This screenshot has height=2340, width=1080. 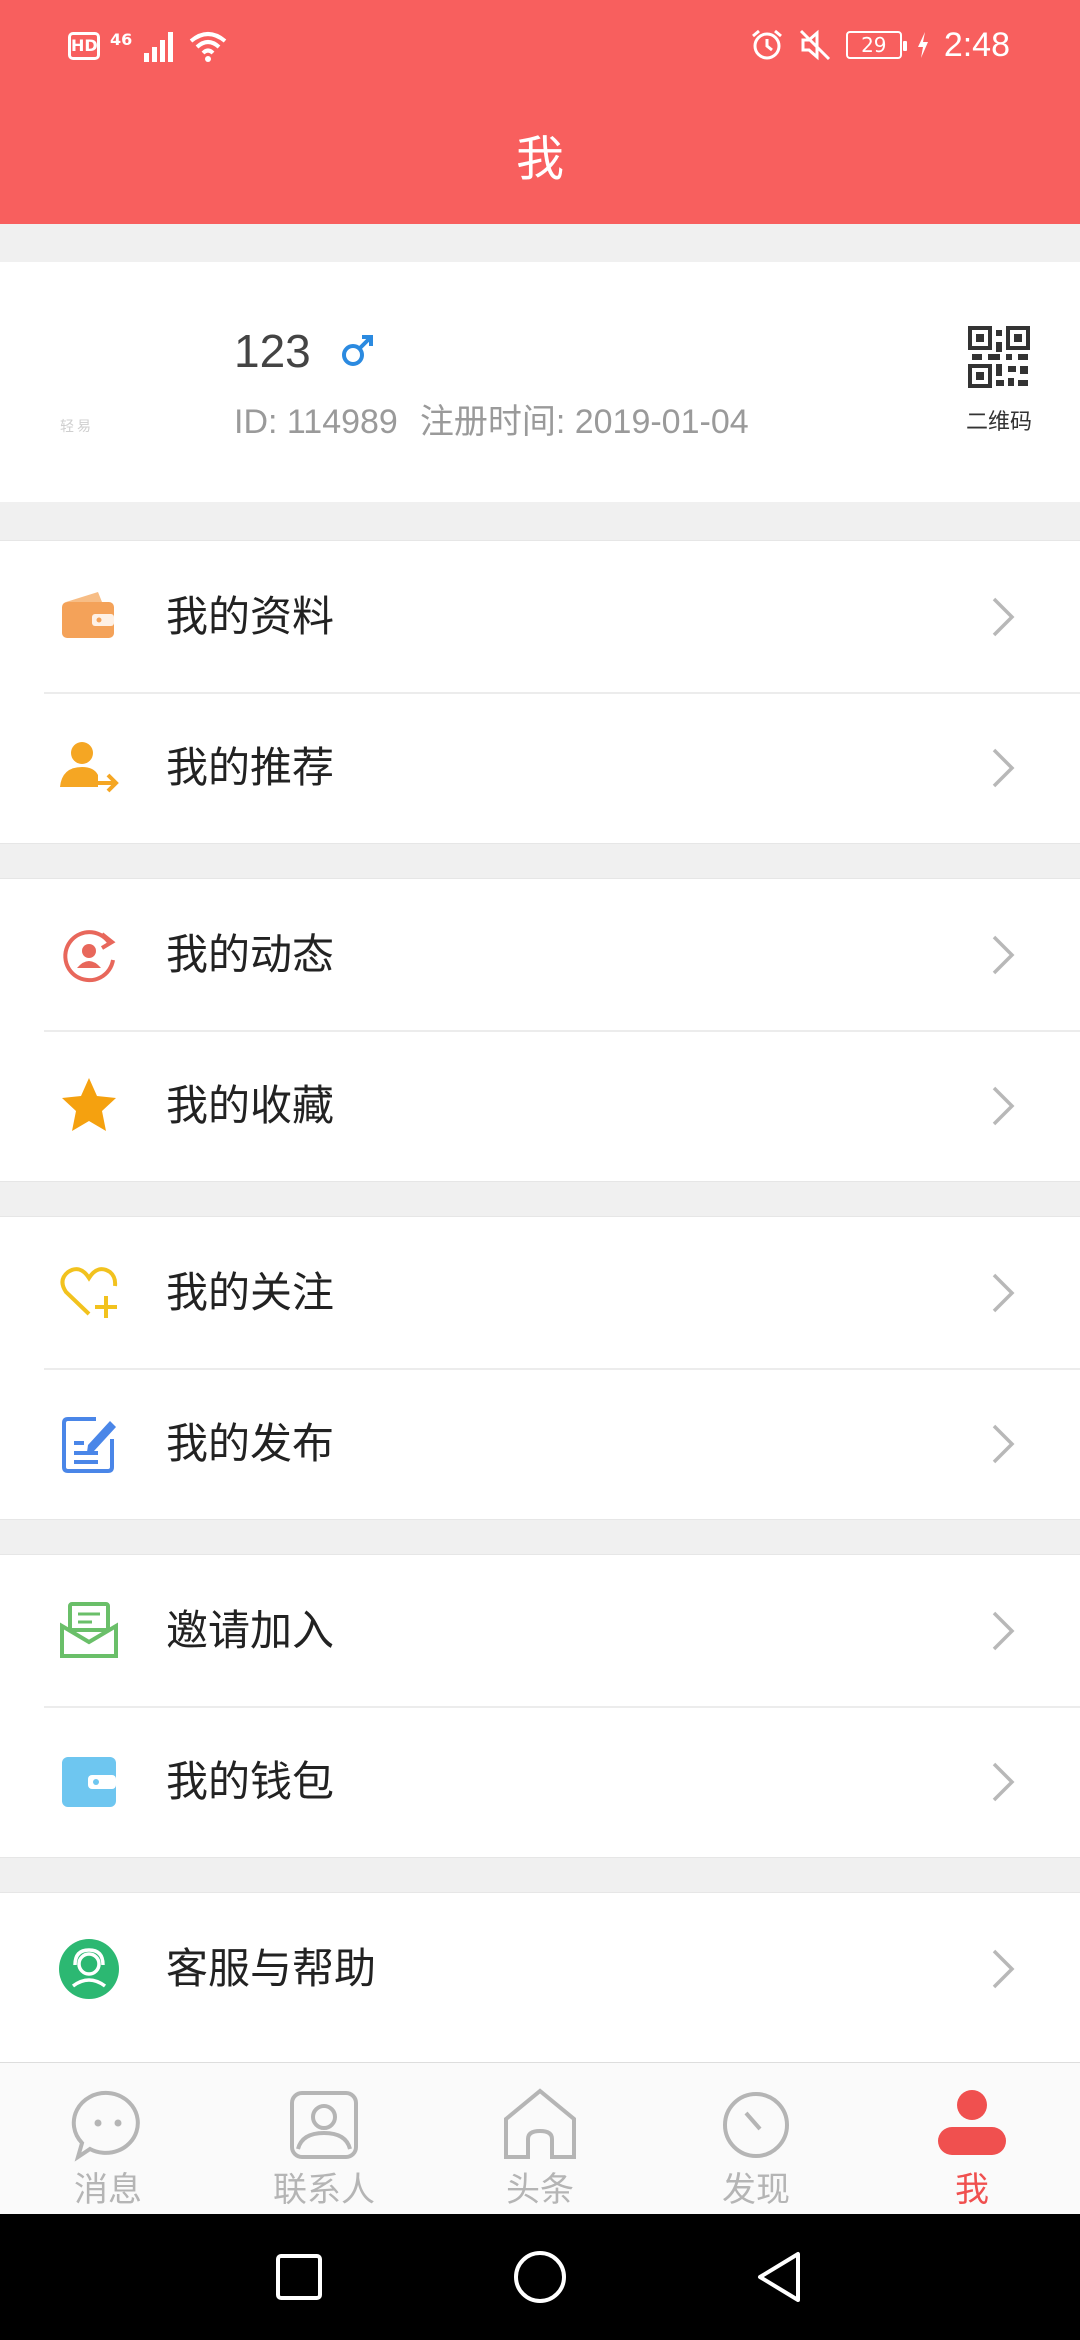 I want to click on refresh-user-icon, so click(x=89, y=956).